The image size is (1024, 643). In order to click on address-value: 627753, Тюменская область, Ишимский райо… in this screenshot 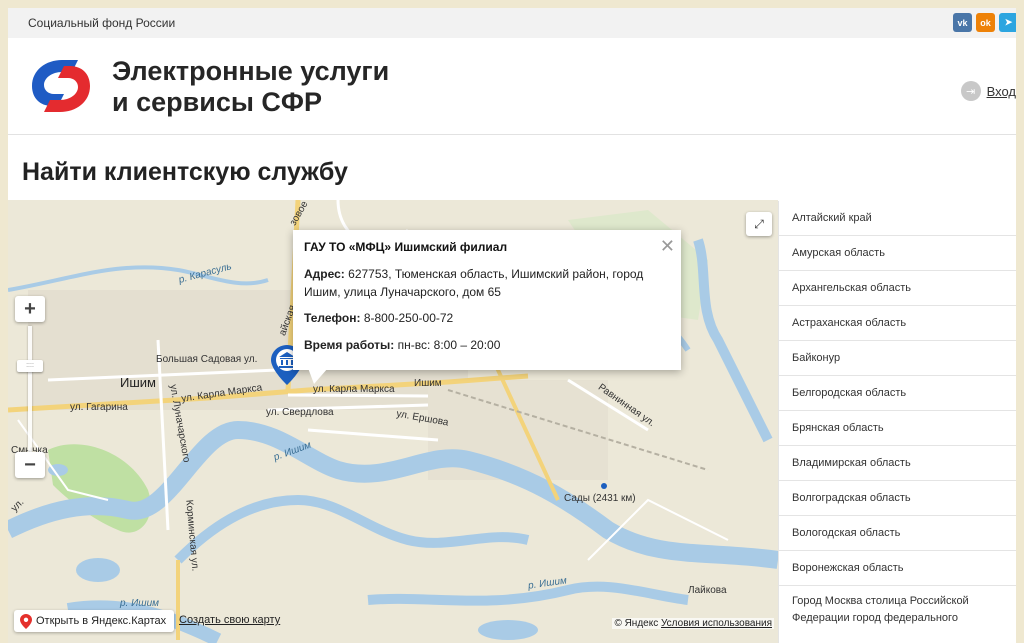, I will do `click(474, 283)`.